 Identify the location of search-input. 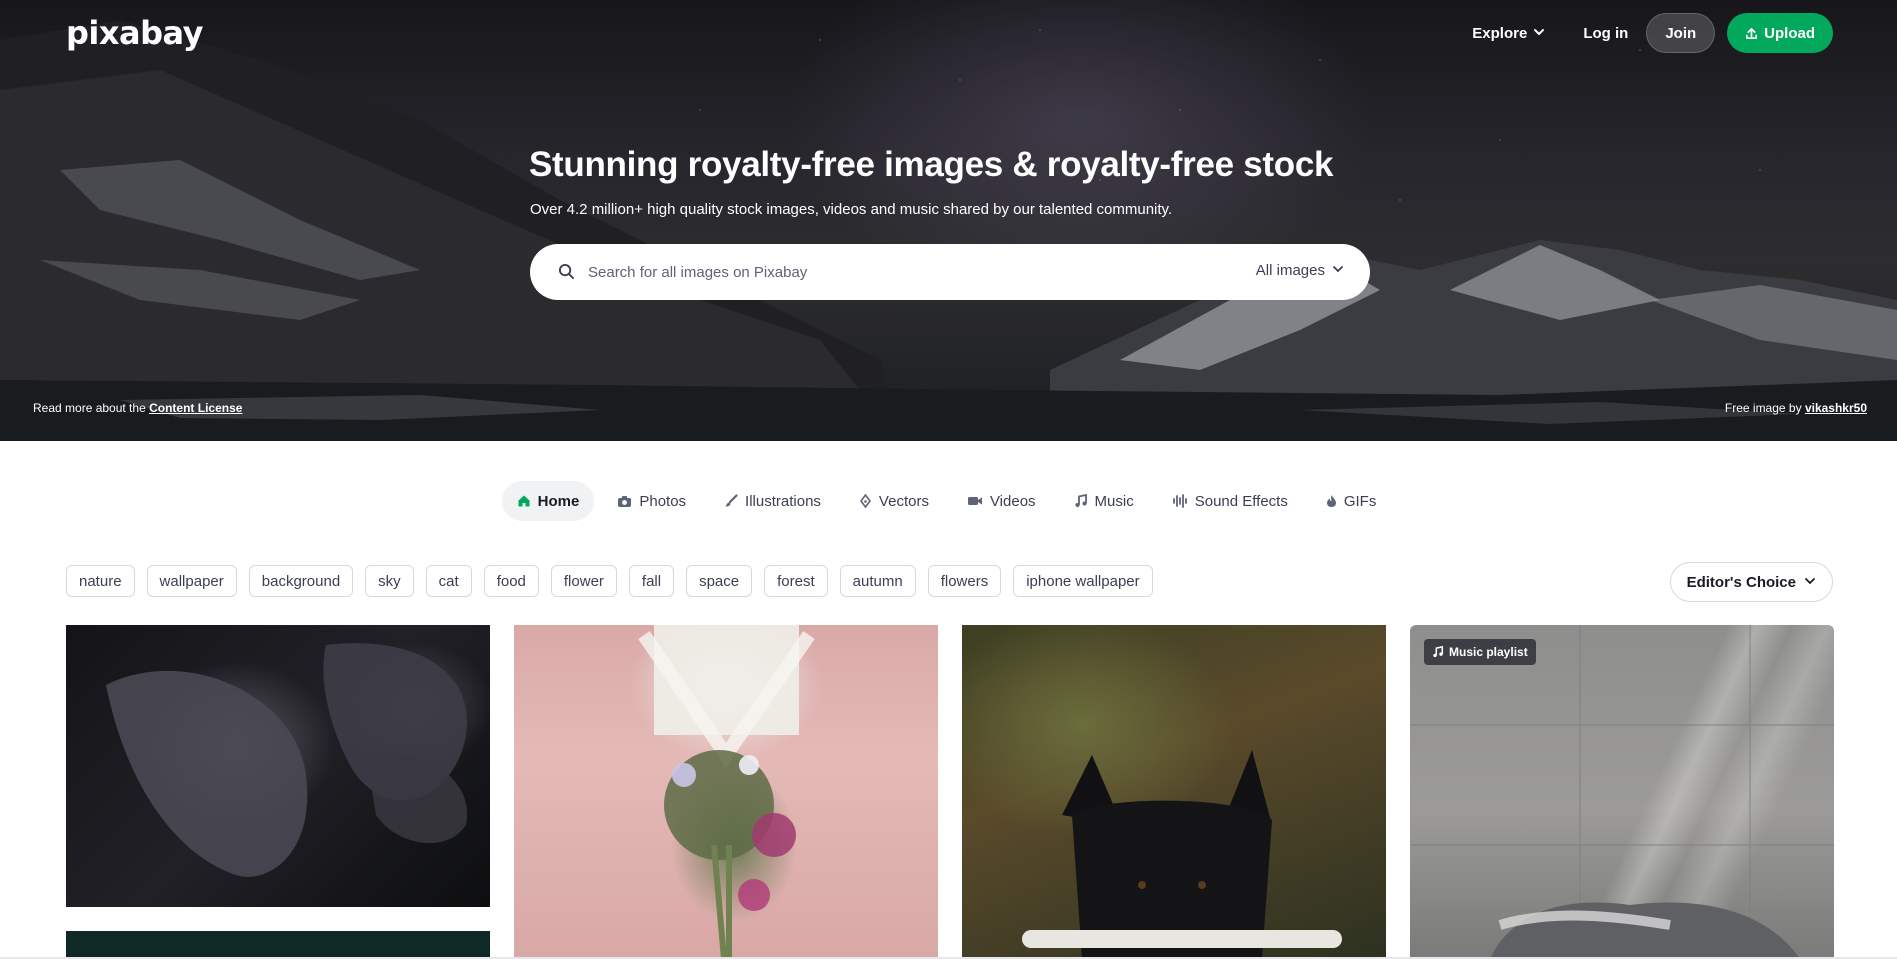
(898, 272).